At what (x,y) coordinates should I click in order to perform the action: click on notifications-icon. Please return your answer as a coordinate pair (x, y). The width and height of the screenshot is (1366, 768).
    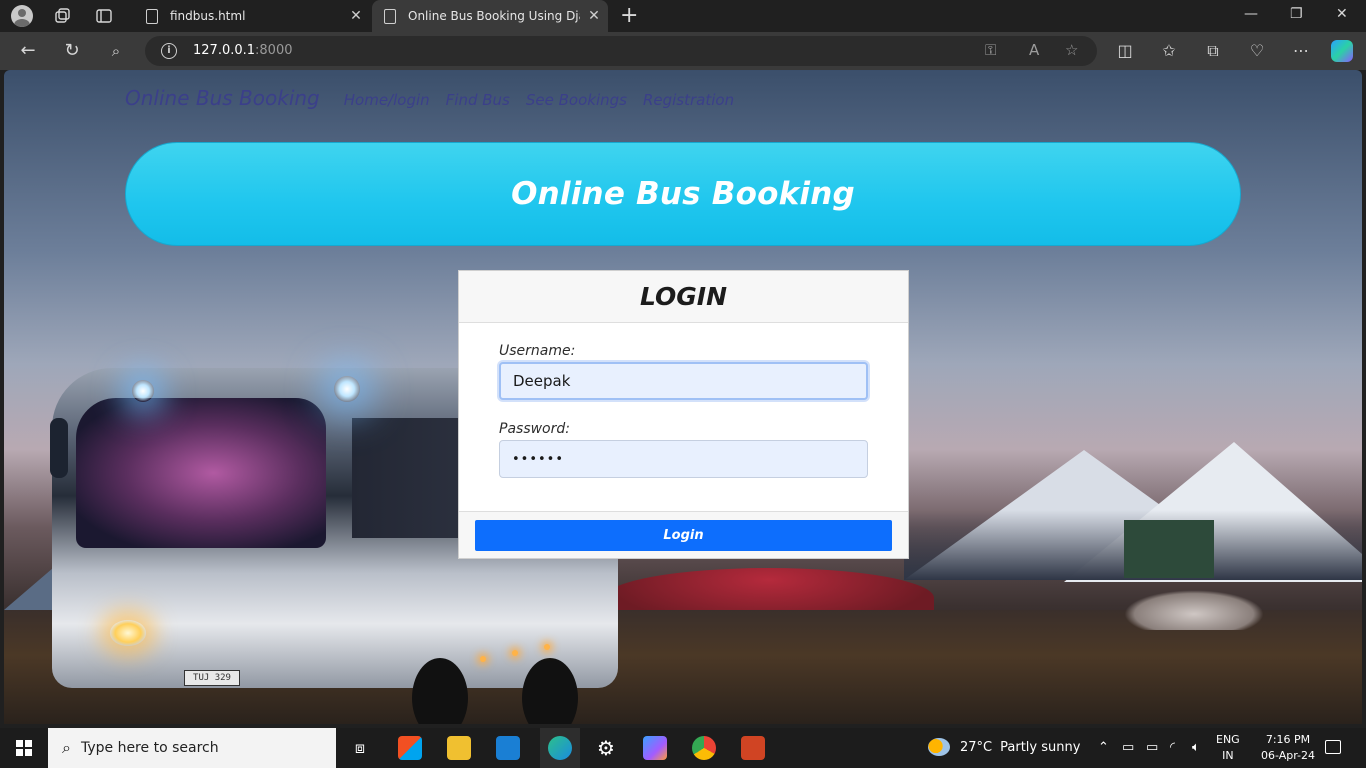
    Looking at the image, I should click on (1333, 747).